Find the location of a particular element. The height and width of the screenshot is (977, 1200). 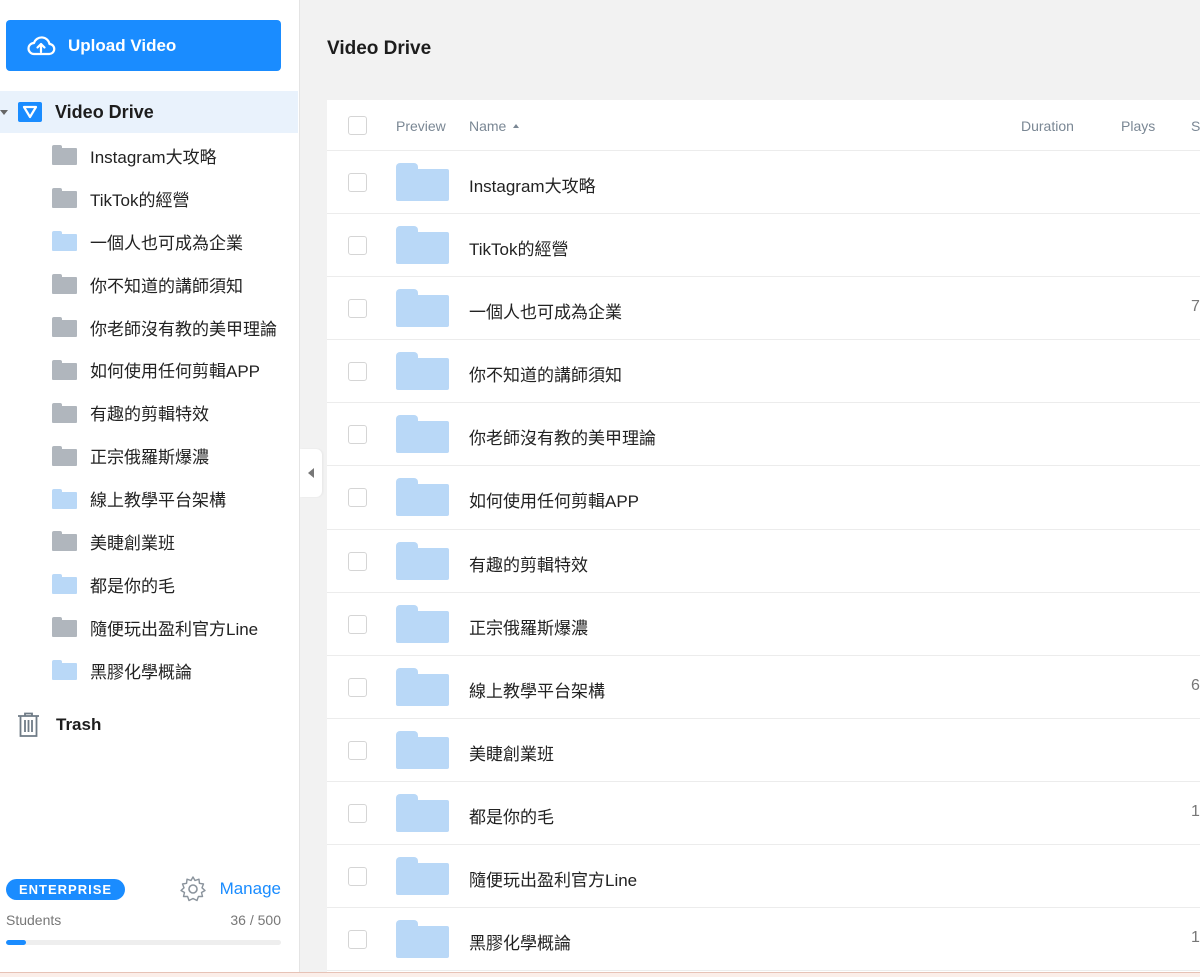

sidebar-folder-item: Instagram大攻略 is located at coordinates (149, 155).